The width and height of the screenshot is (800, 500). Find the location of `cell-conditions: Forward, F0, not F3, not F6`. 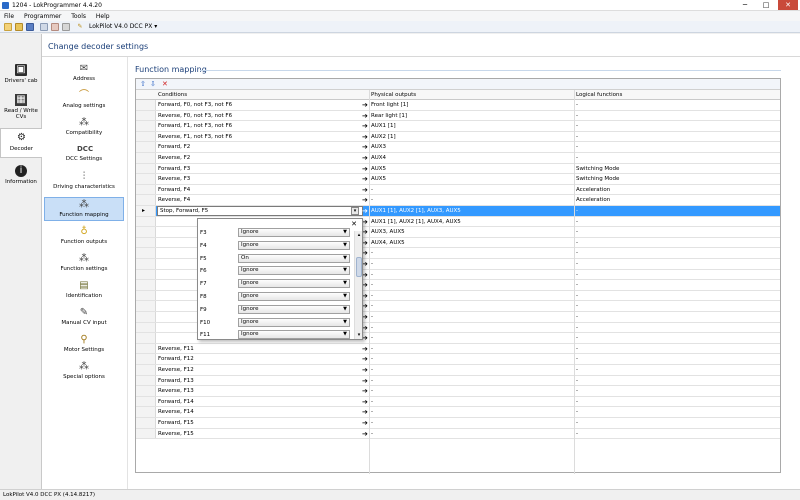

cell-conditions: Forward, F0, not F3, not F6 is located at coordinates (260, 105).